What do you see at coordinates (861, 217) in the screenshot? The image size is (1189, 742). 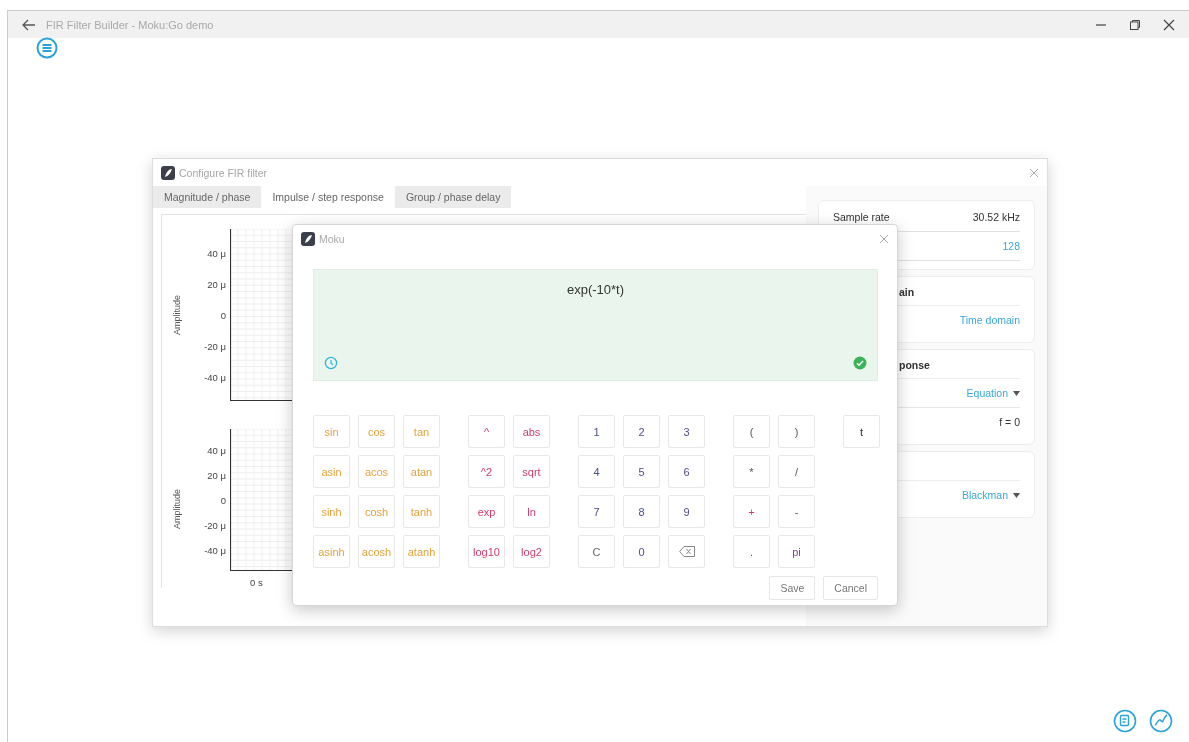 I see `setting-label: Sample rate` at bounding box center [861, 217].